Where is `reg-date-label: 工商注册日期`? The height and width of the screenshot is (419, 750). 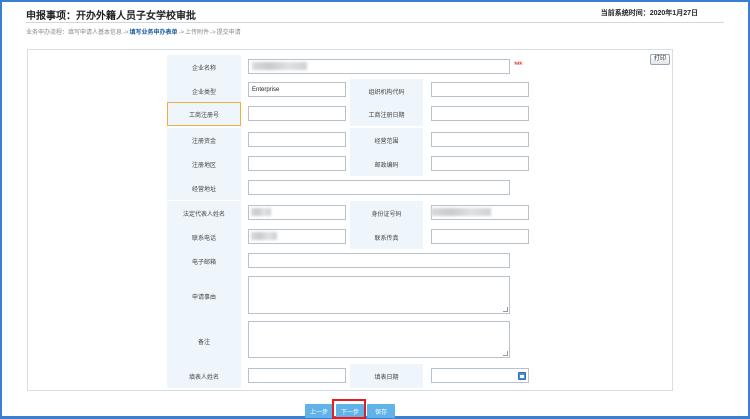
reg-date-label: 工商注册日期 is located at coordinates (386, 114).